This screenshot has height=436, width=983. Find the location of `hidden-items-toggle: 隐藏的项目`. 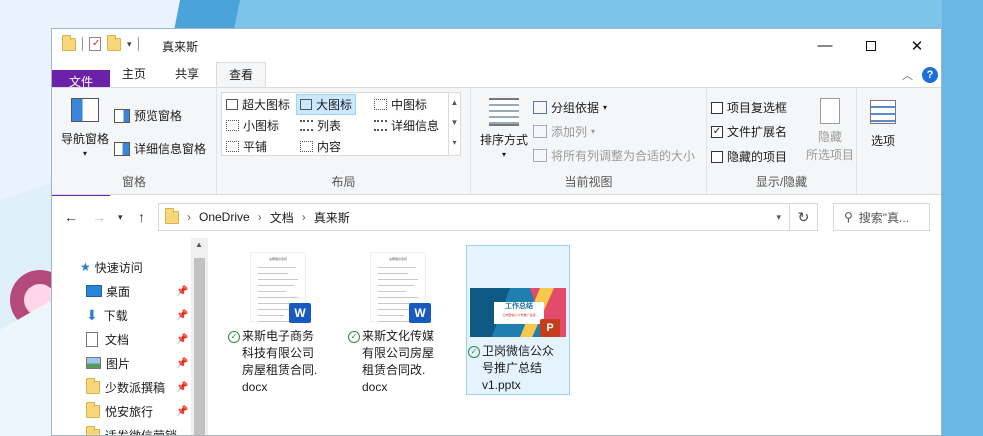

hidden-items-toggle: 隐藏的项目 is located at coordinates (749, 156).